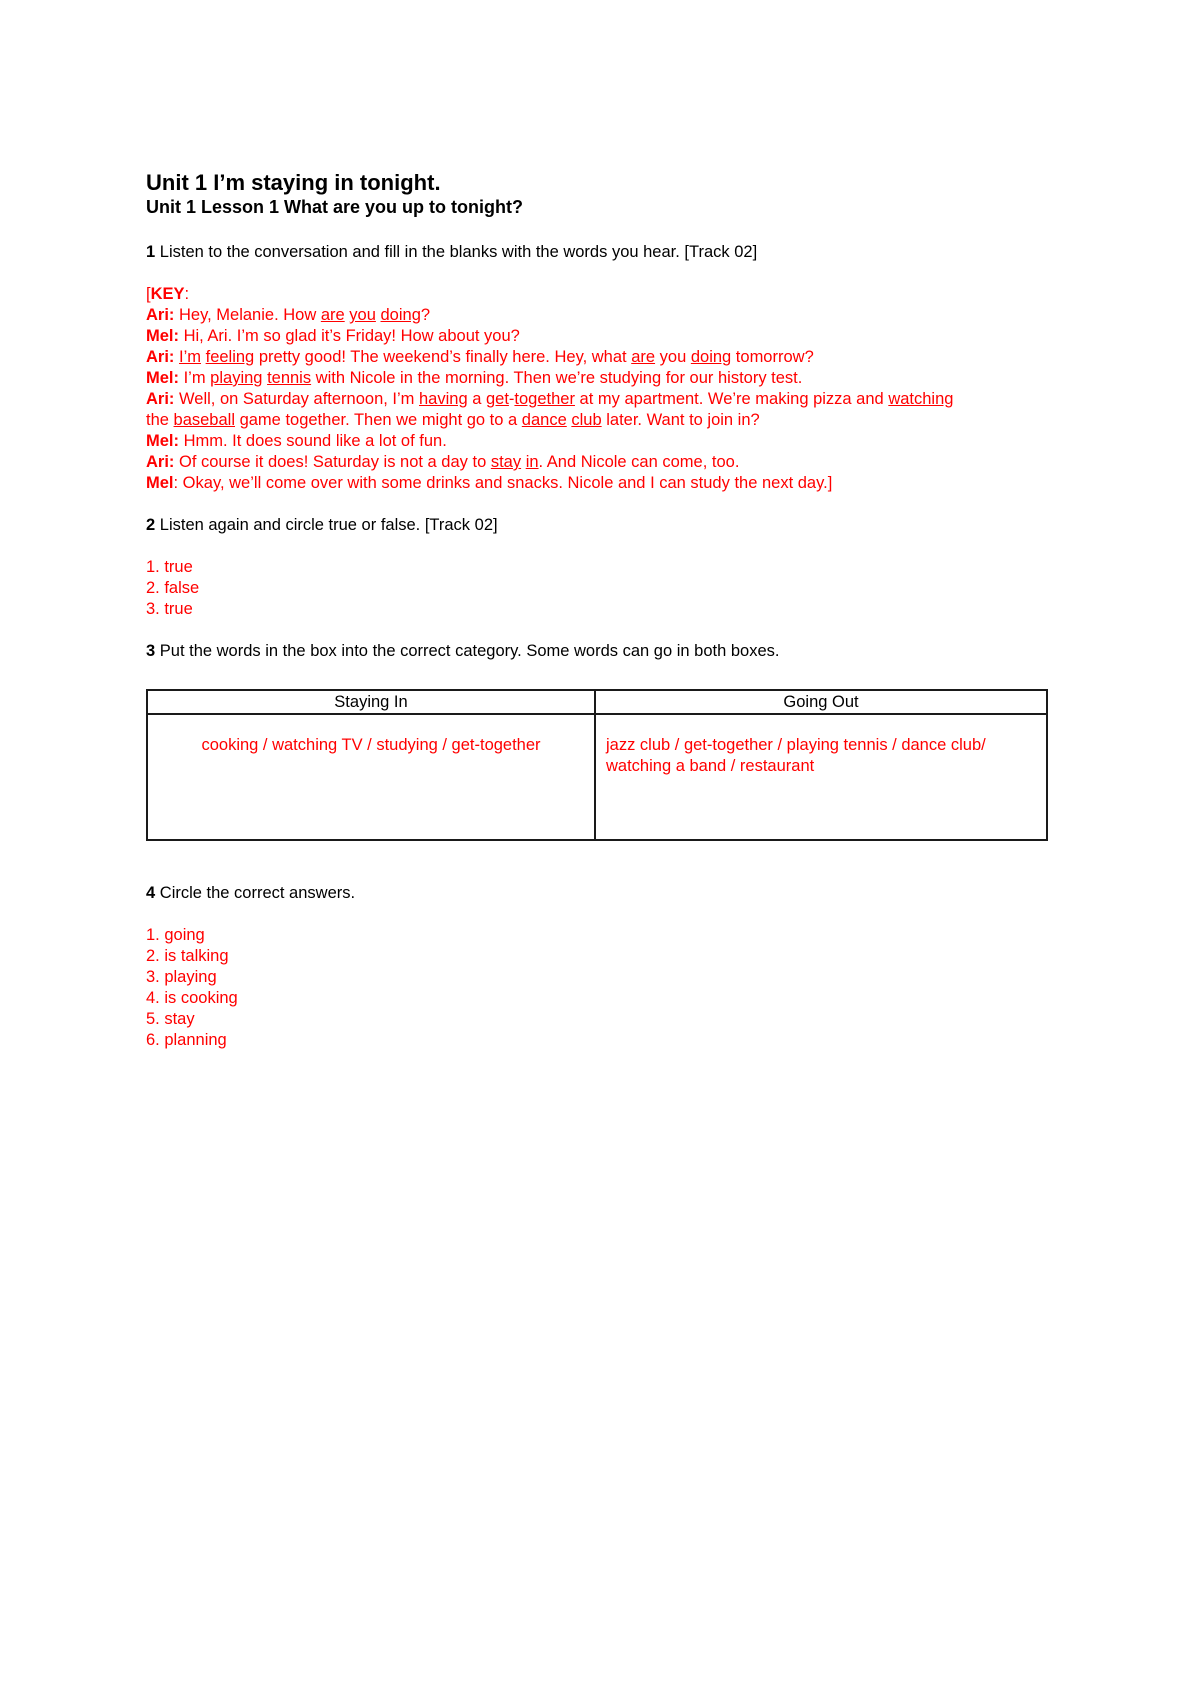 Image resolution: width=1200 pixels, height=1697 pixels. I want to click on answer-item: 4. is cooking, so click(192, 998).